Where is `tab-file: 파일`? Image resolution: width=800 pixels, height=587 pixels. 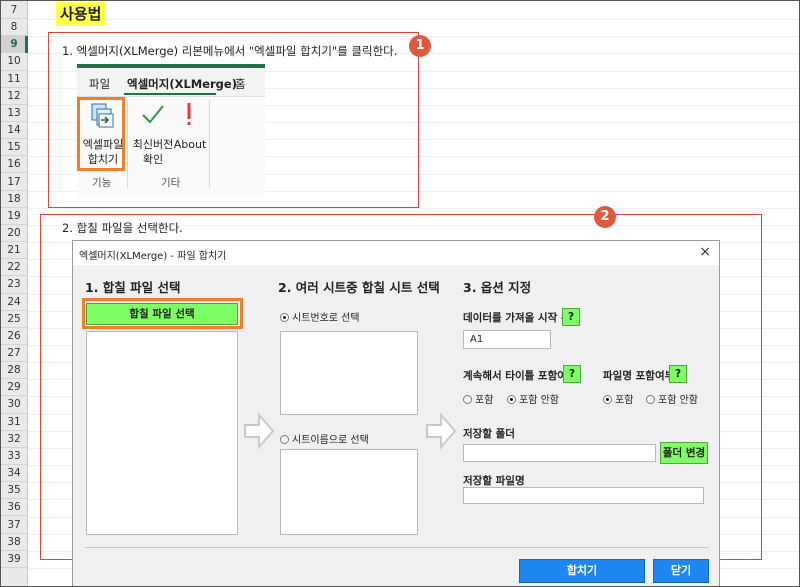 tab-file: 파일 is located at coordinates (99, 84).